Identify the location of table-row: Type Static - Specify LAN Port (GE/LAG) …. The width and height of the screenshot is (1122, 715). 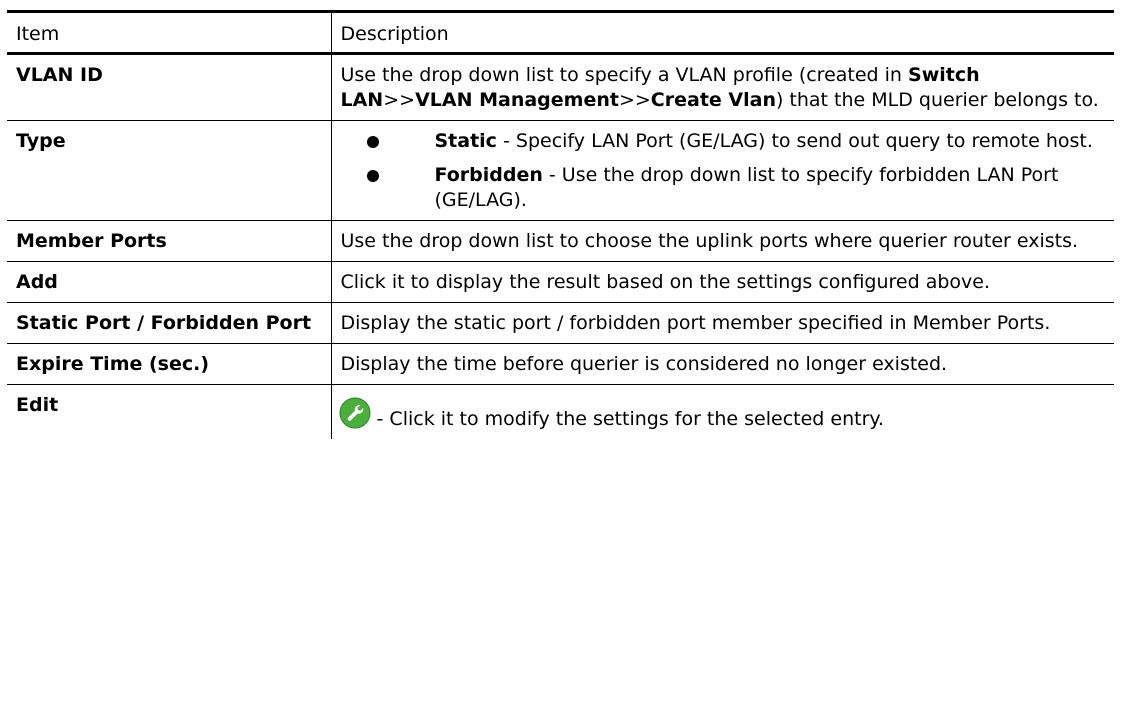
(560, 170).